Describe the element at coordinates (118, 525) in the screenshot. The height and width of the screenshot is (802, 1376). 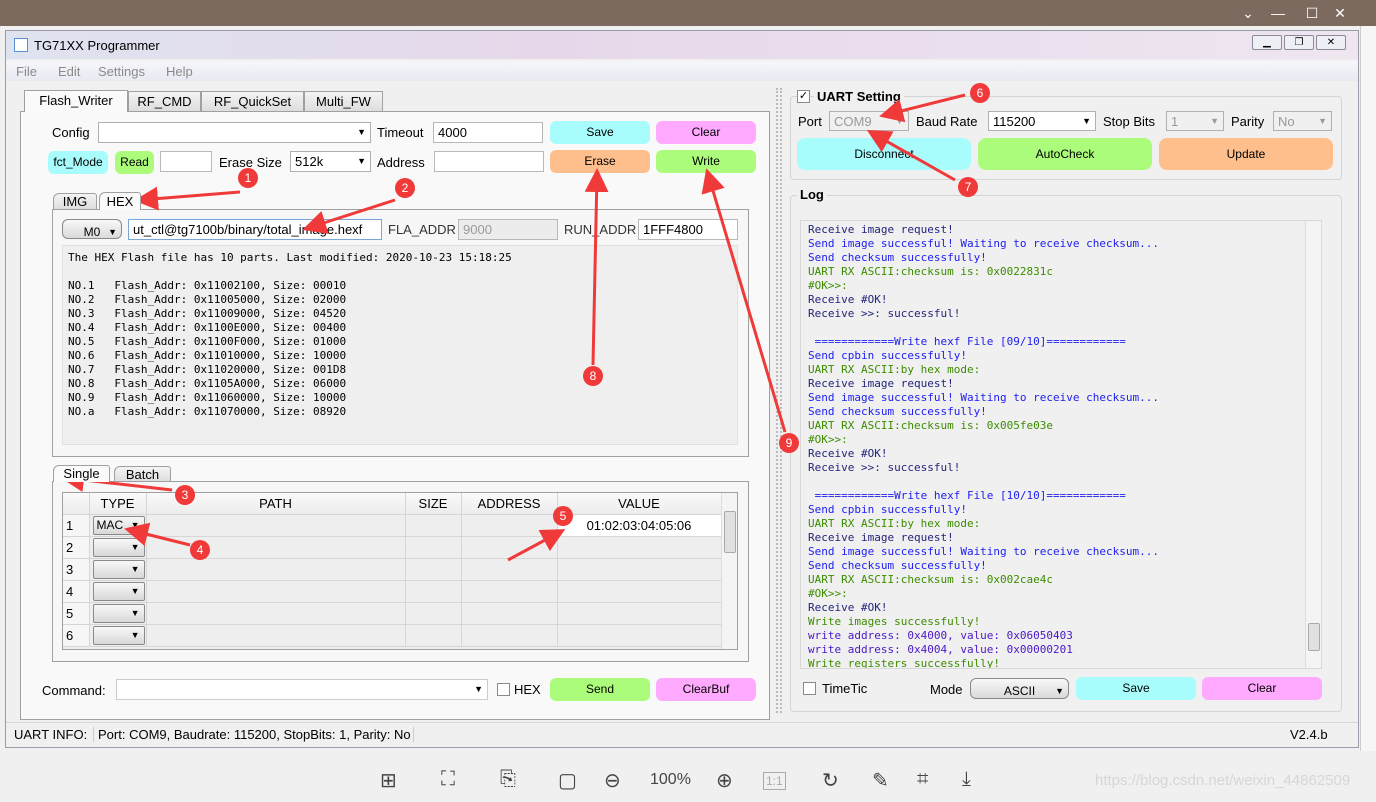
I see `type-select: MAC ▼` at that location.